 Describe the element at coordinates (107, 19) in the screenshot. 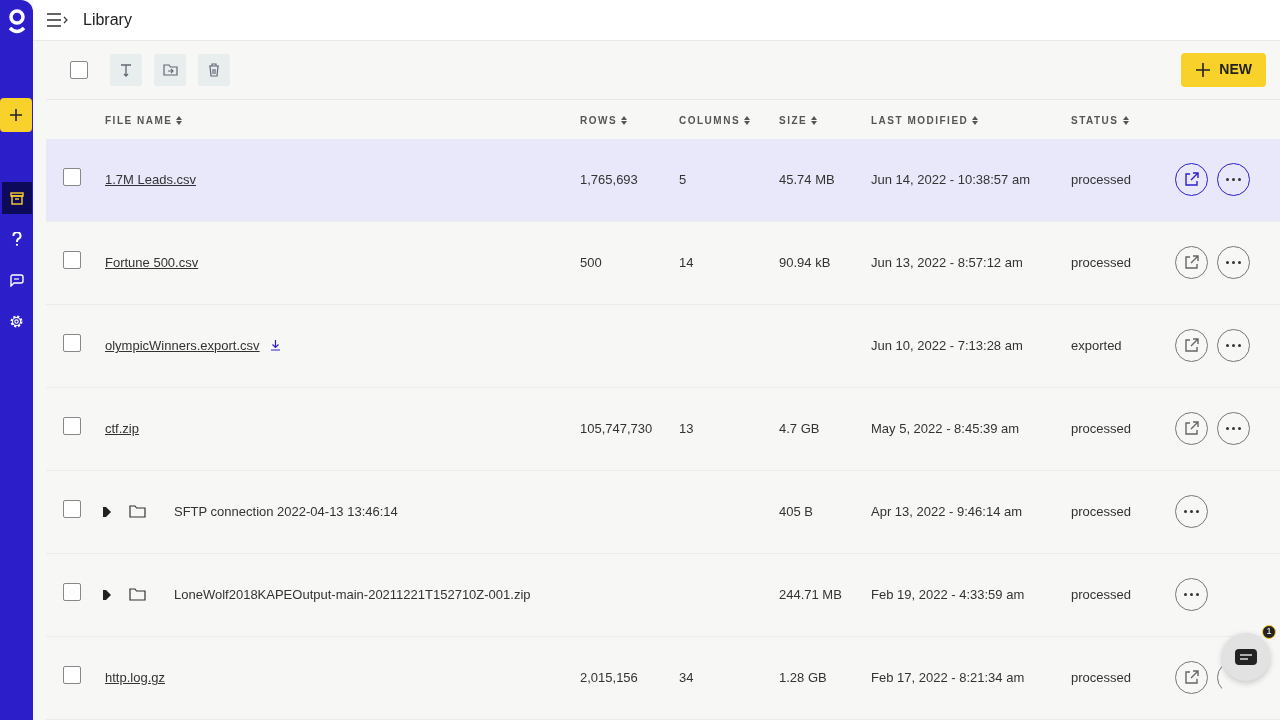

I see `page-title: Library` at that location.